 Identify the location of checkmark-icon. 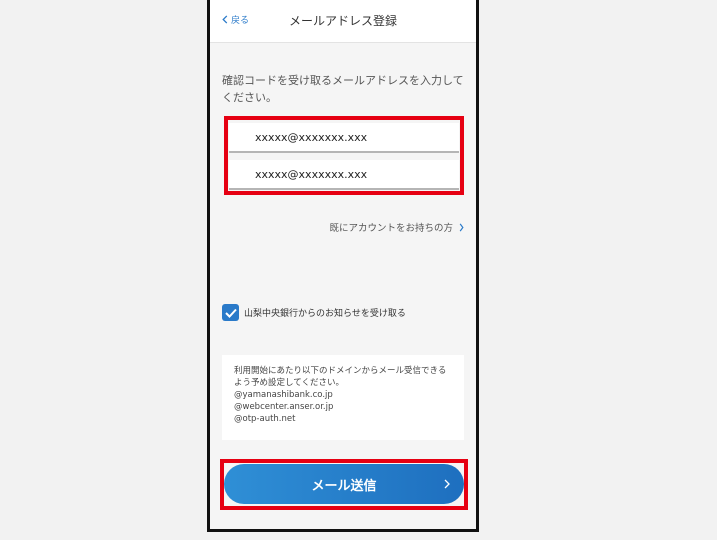
(230, 313).